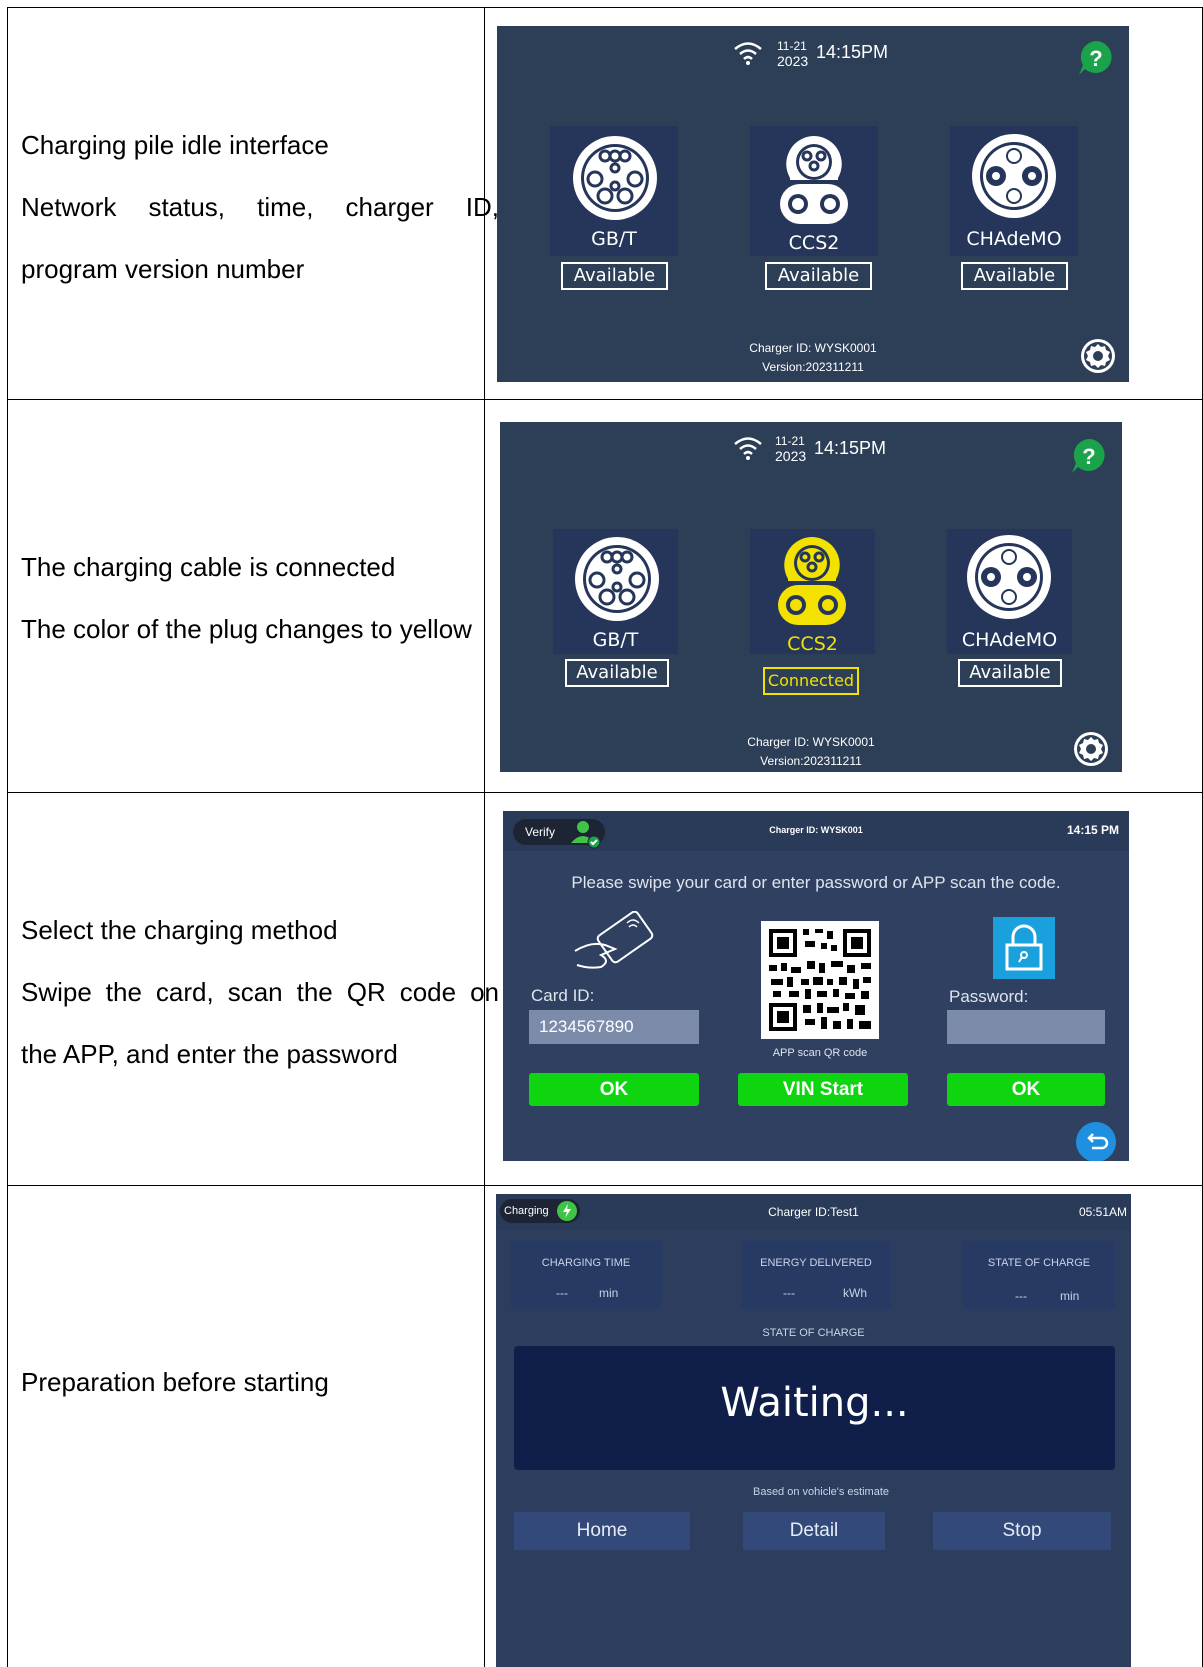 Image resolution: width=1203 pixels, height=1667 pixels. I want to click on card-id-label: Card ID:, so click(563, 995).